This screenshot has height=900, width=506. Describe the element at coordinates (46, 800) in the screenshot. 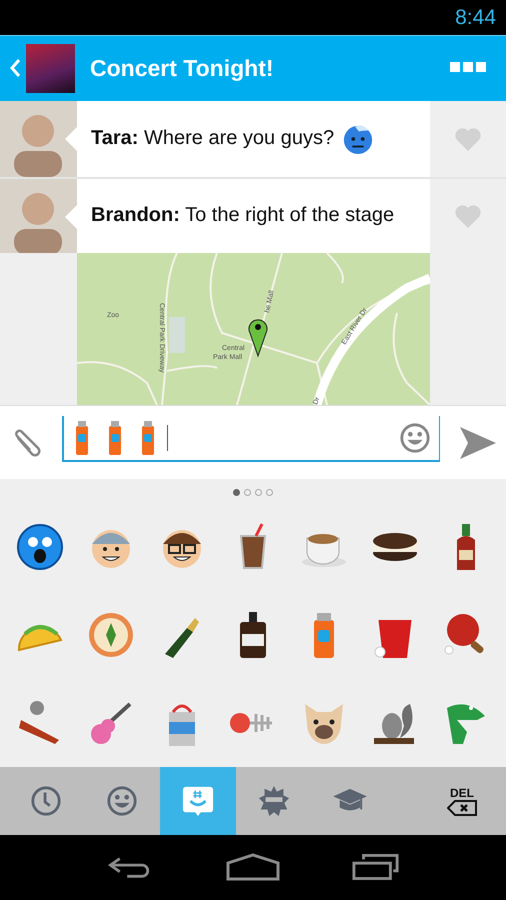

I see `clock-icon` at that location.